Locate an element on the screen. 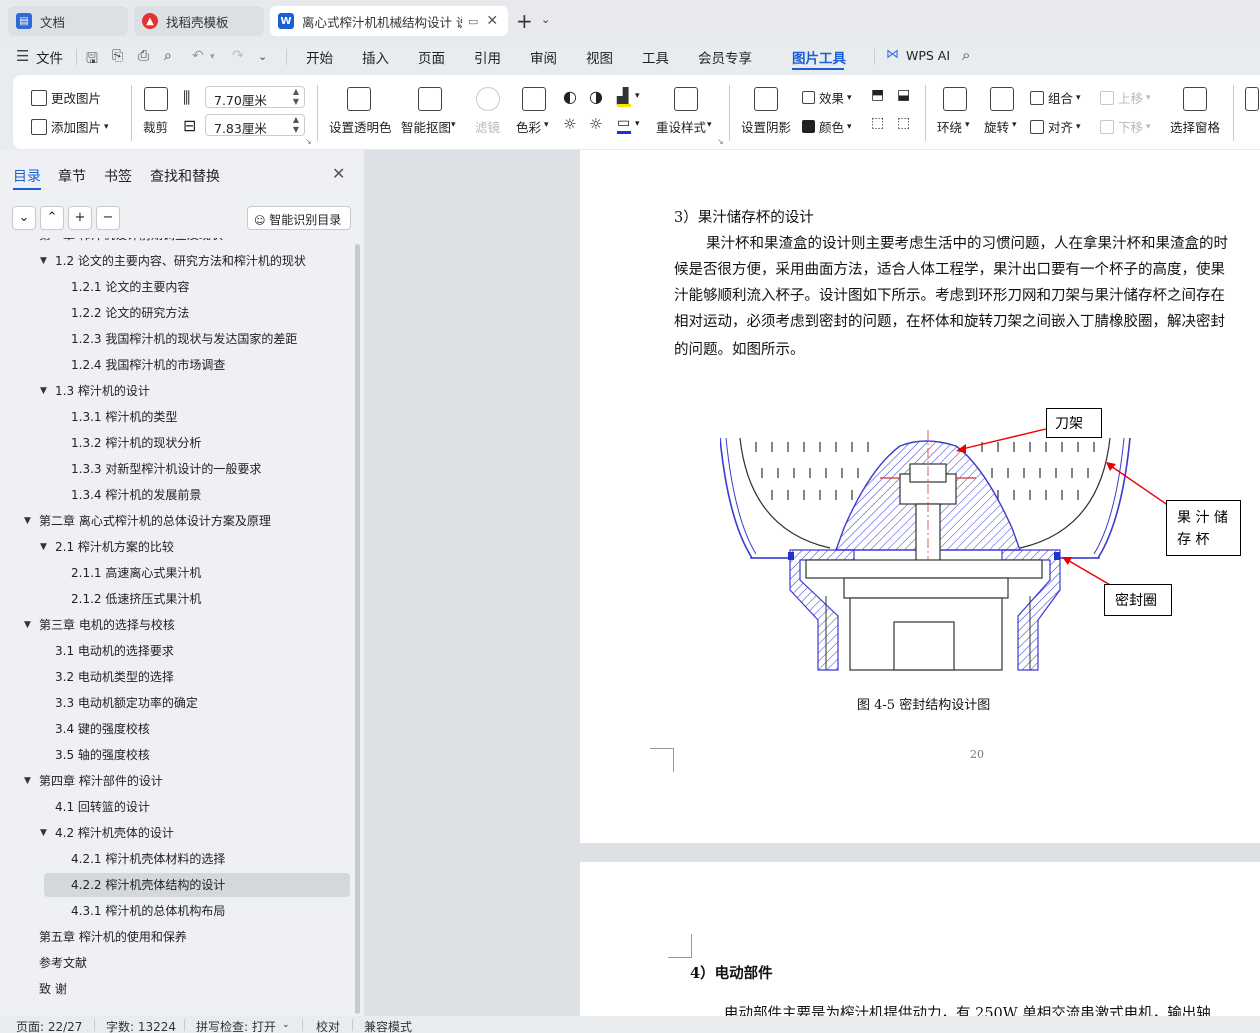  toc-item: ▼ 第三章 电机的选择与校核 is located at coordinates (175, 625).